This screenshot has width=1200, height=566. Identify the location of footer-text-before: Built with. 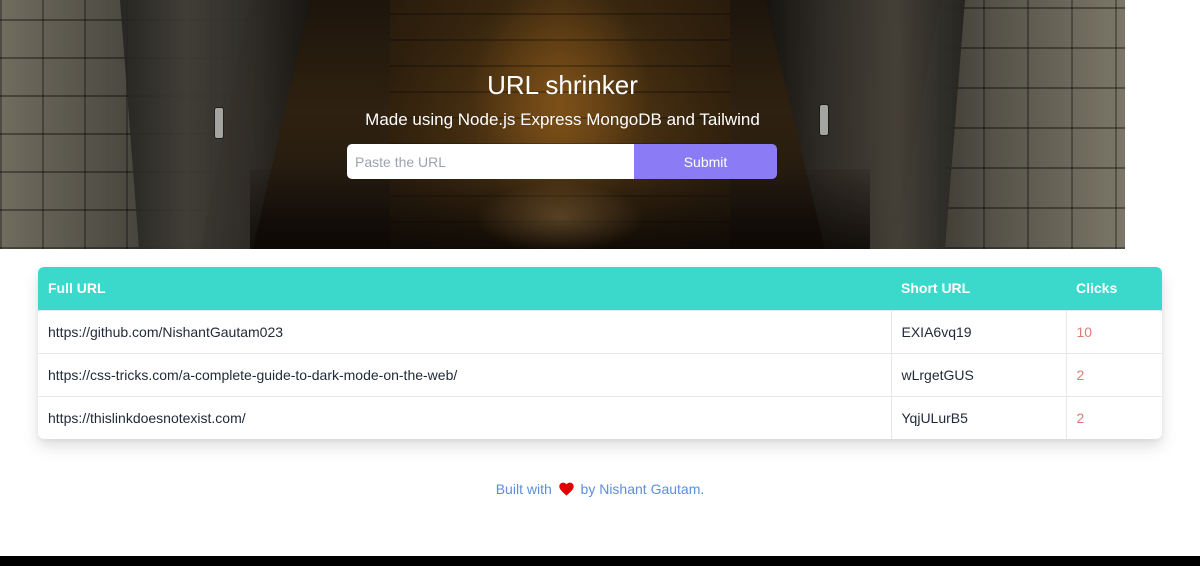
(523, 489).